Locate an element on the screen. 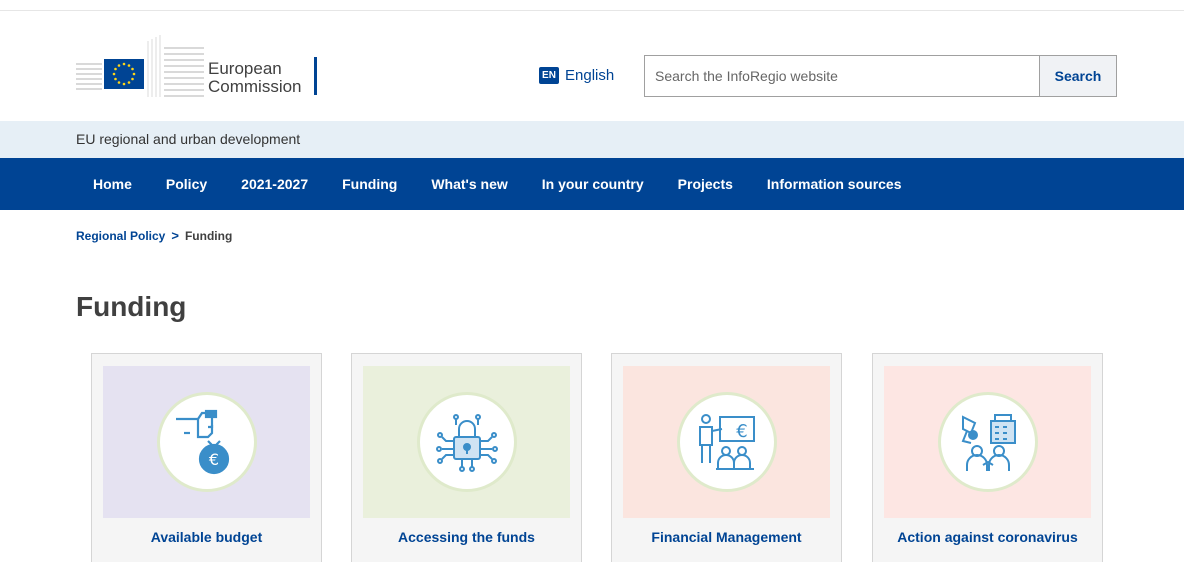 The height and width of the screenshot is (562, 1184). card-label: Action against coronavirus is located at coordinates (987, 537).